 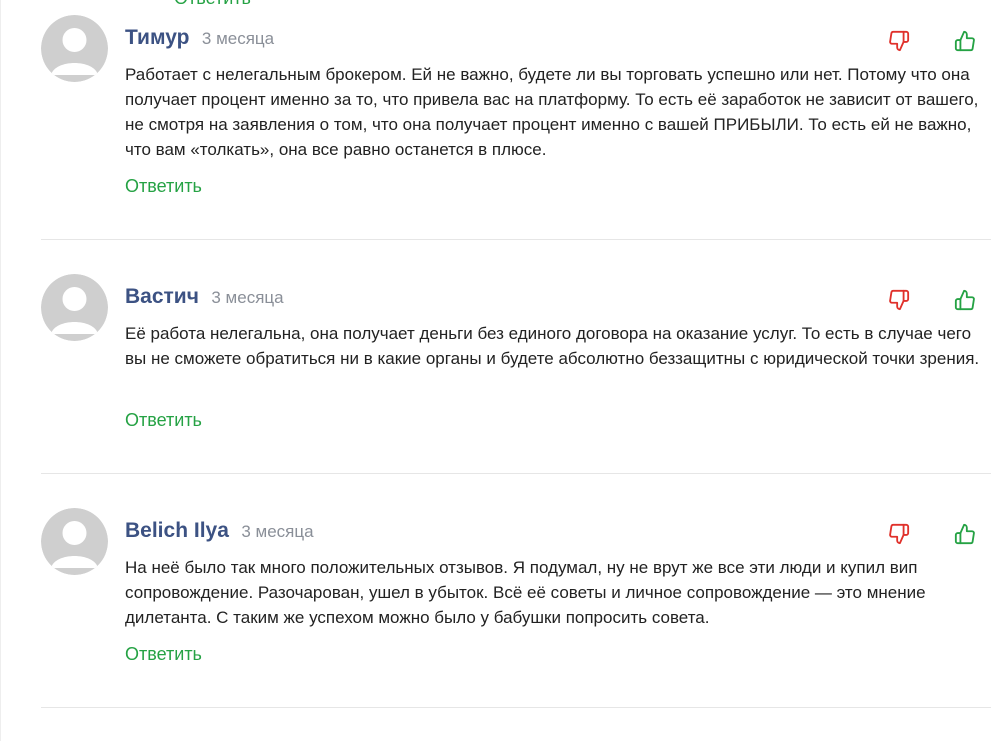 What do you see at coordinates (199, 40) in the screenshot?
I see `comment-header: Тимур 3 месяца` at bounding box center [199, 40].